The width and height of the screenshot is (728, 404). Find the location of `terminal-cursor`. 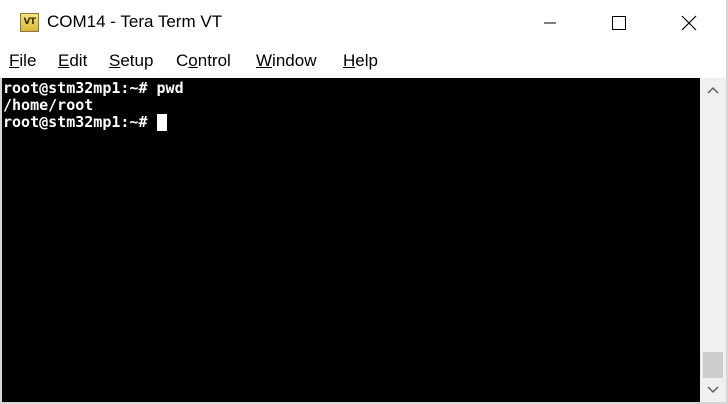

terminal-cursor is located at coordinates (161, 122).